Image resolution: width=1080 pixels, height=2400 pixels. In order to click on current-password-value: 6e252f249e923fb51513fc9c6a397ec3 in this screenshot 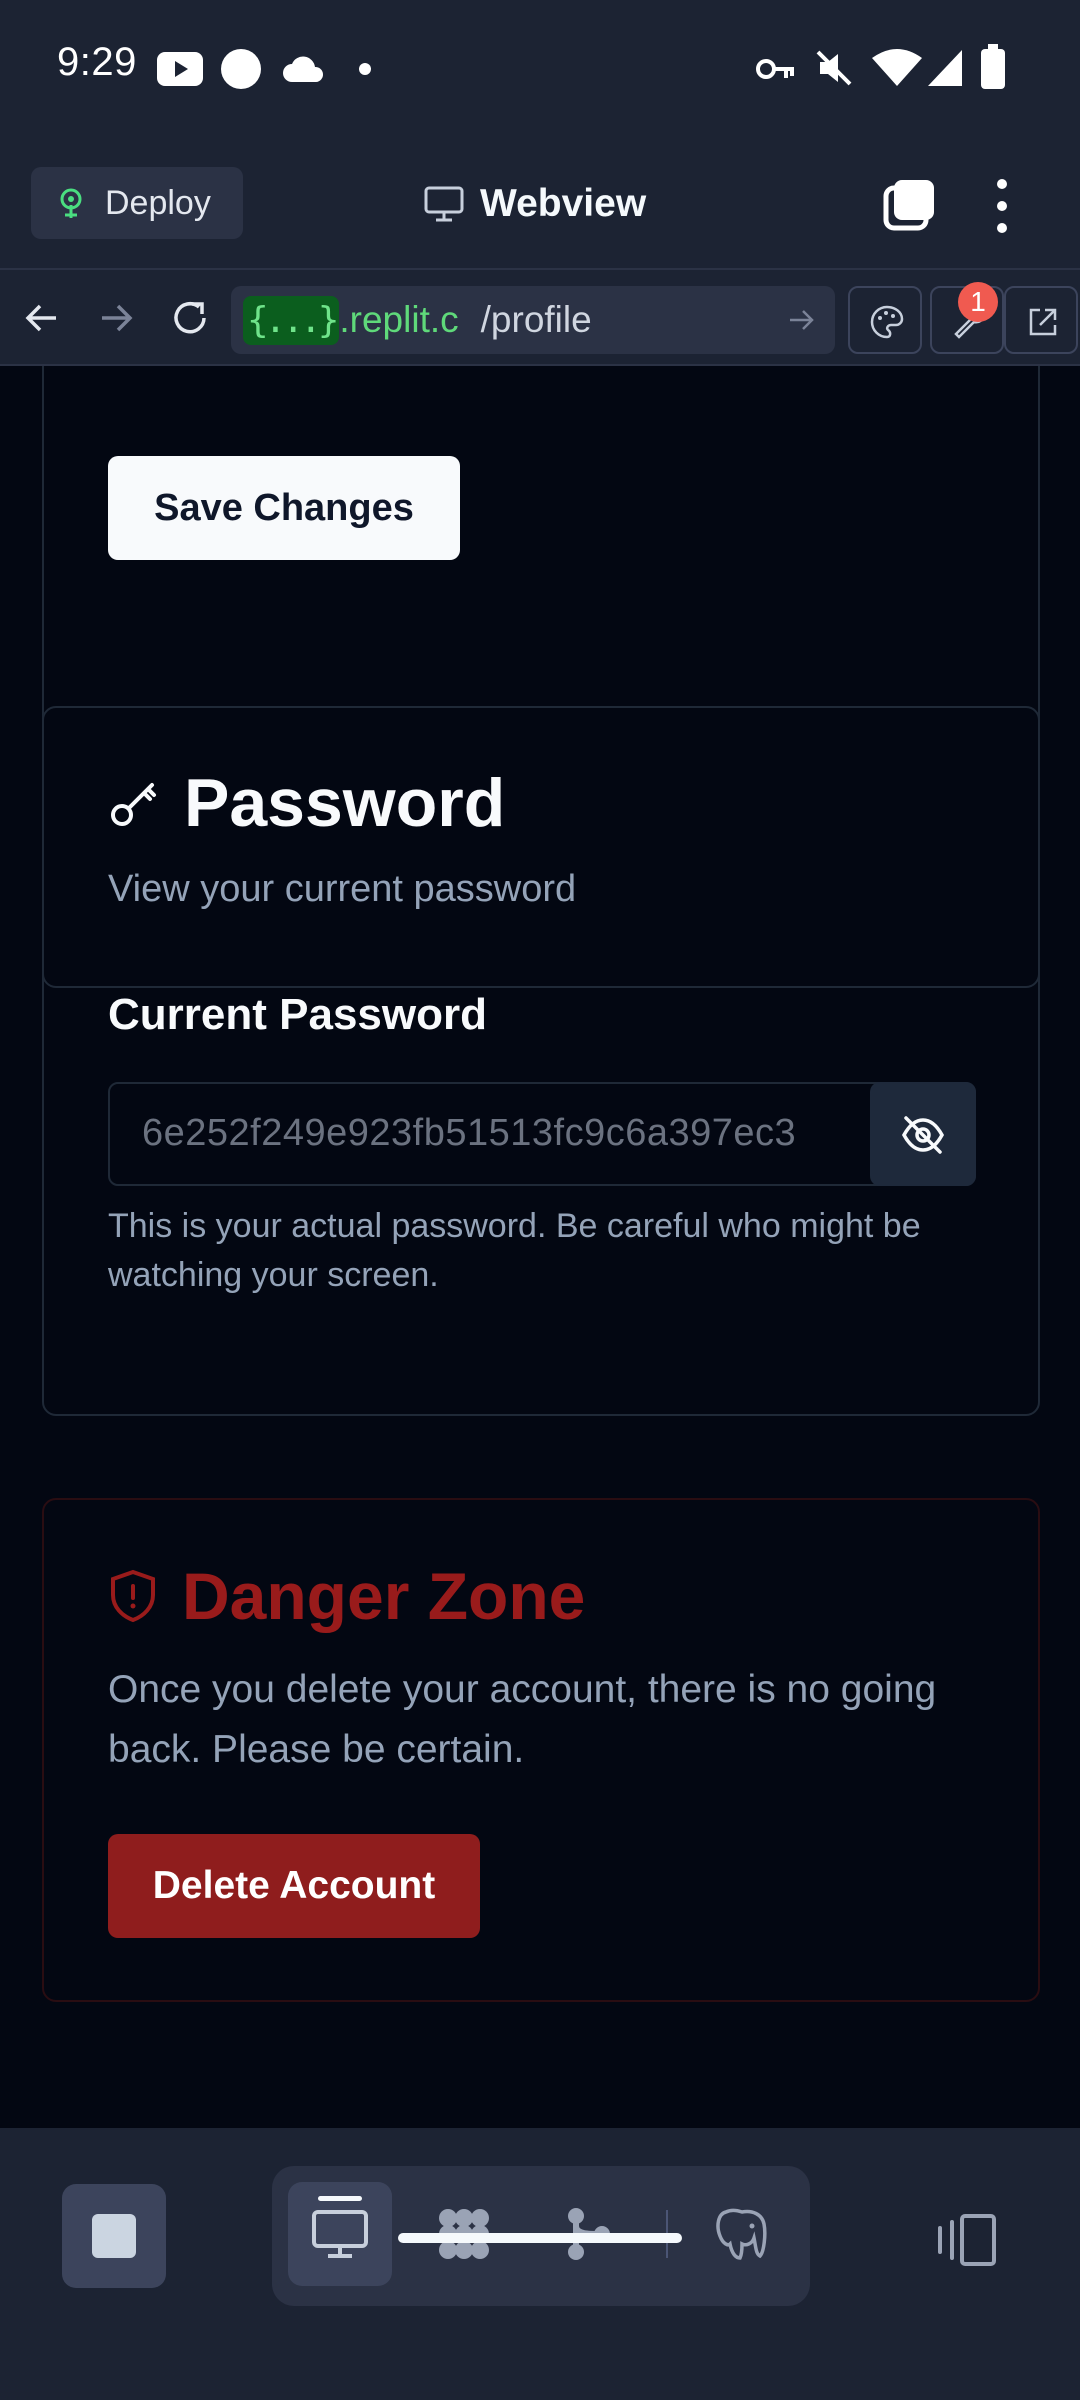, I will do `click(469, 1133)`.